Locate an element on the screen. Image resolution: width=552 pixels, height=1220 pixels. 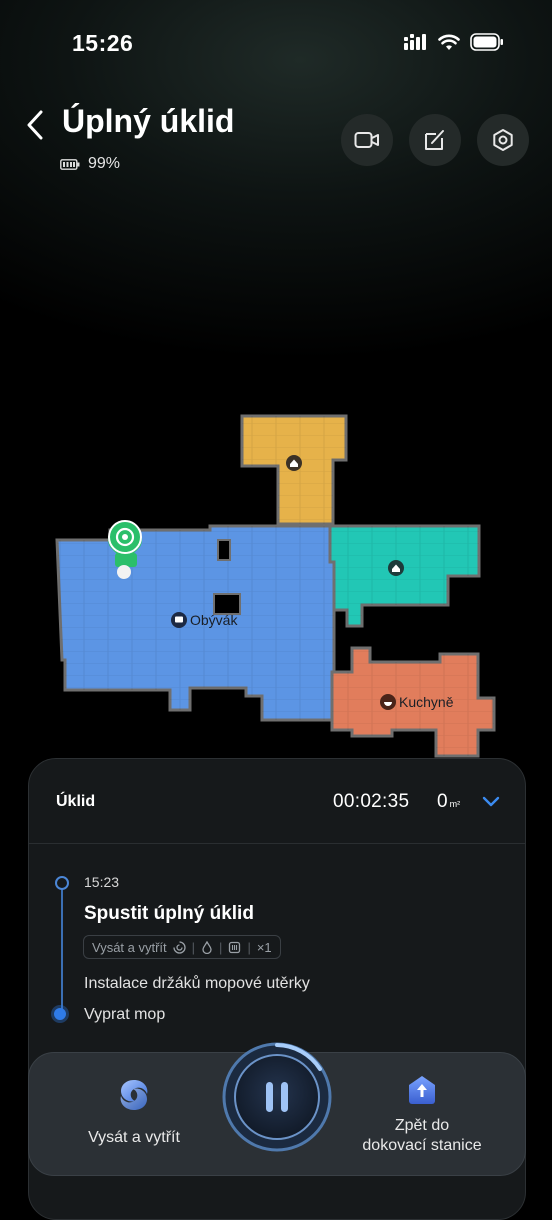
timeline-time: 15:23 is located at coordinates (102, 882).